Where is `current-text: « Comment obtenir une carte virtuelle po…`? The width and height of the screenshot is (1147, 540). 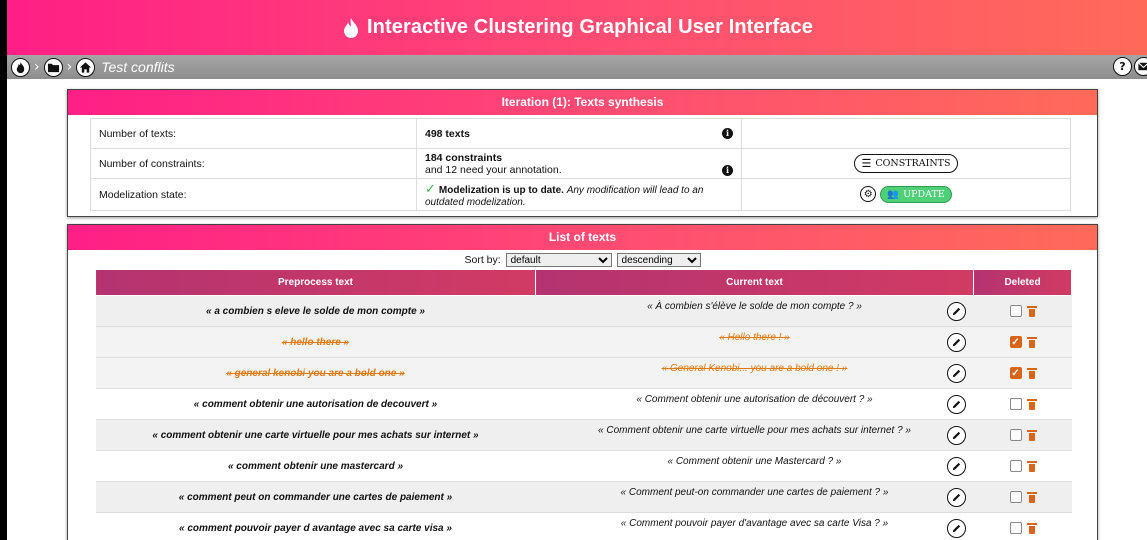 current-text: « Comment obtenir une carte virtuelle po… is located at coordinates (754, 430).